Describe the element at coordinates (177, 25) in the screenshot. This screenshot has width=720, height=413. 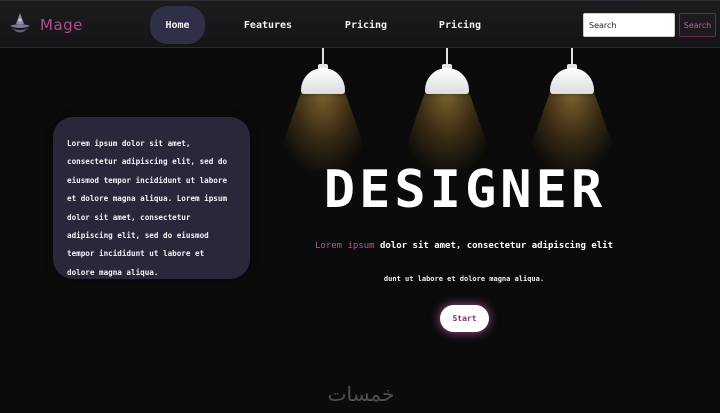
I see `nav-home: Home` at that location.